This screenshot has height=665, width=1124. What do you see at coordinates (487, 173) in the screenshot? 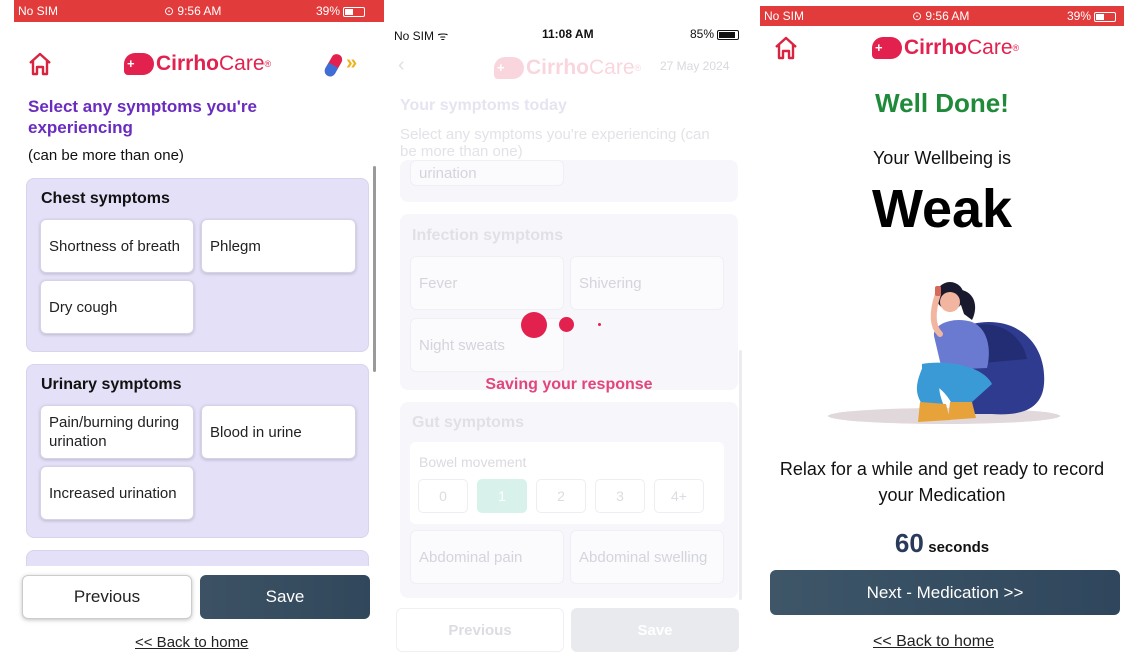
I see `symptom-option: urination` at bounding box center [487, 173].